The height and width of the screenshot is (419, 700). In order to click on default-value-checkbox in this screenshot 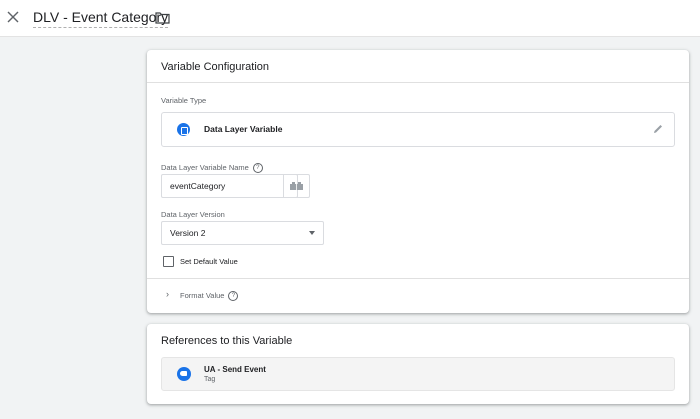, I will do `click(168, 261)`.